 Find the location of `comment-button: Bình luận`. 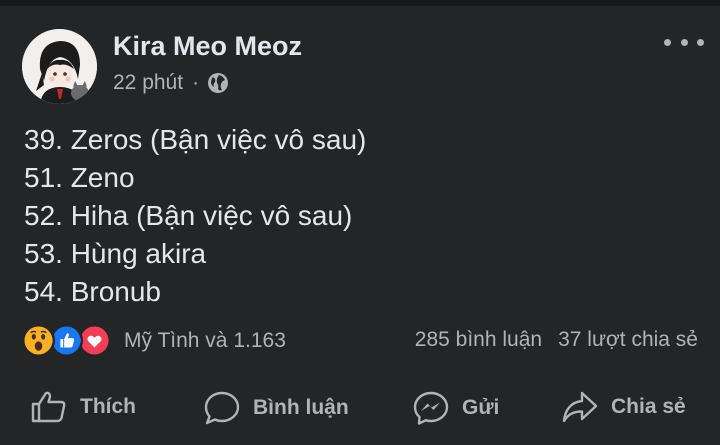

comment-button: Bình luận is located at coordinates (276, 408).